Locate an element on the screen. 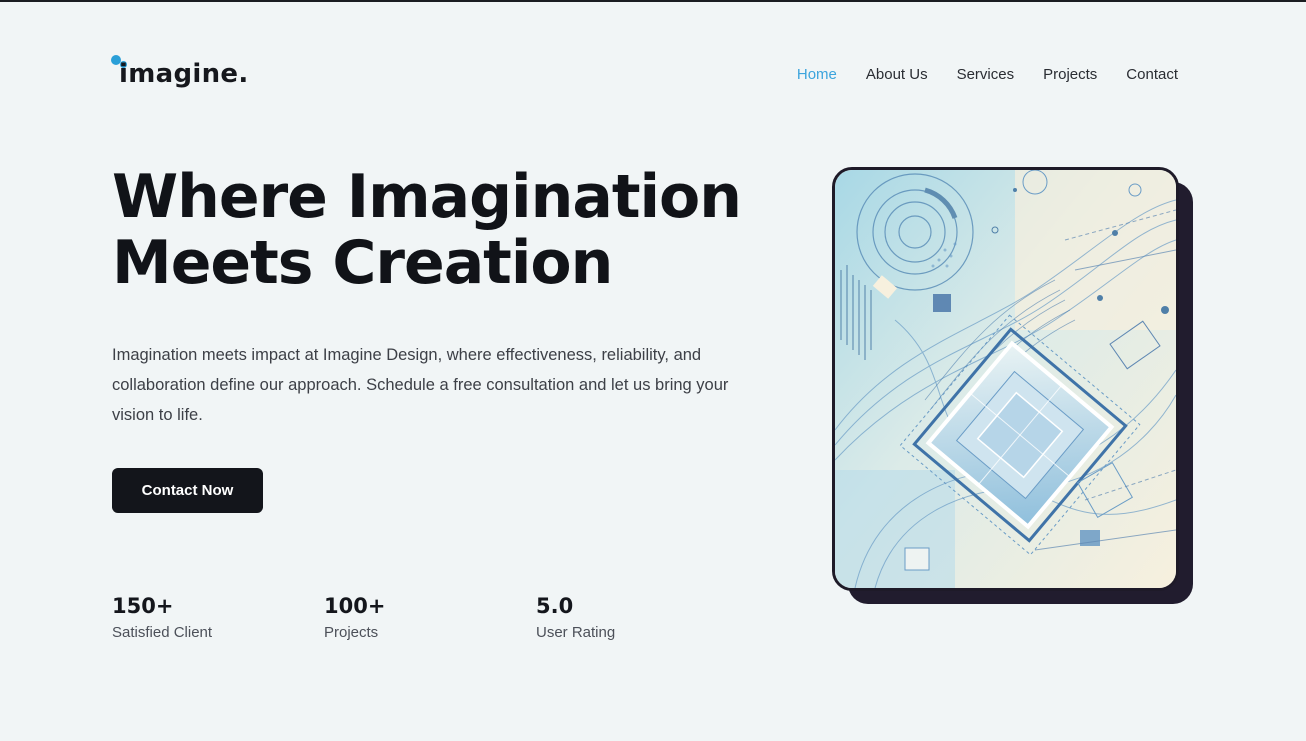  abstract-tech-illustration-icon is located at coordinates (1005, 379).